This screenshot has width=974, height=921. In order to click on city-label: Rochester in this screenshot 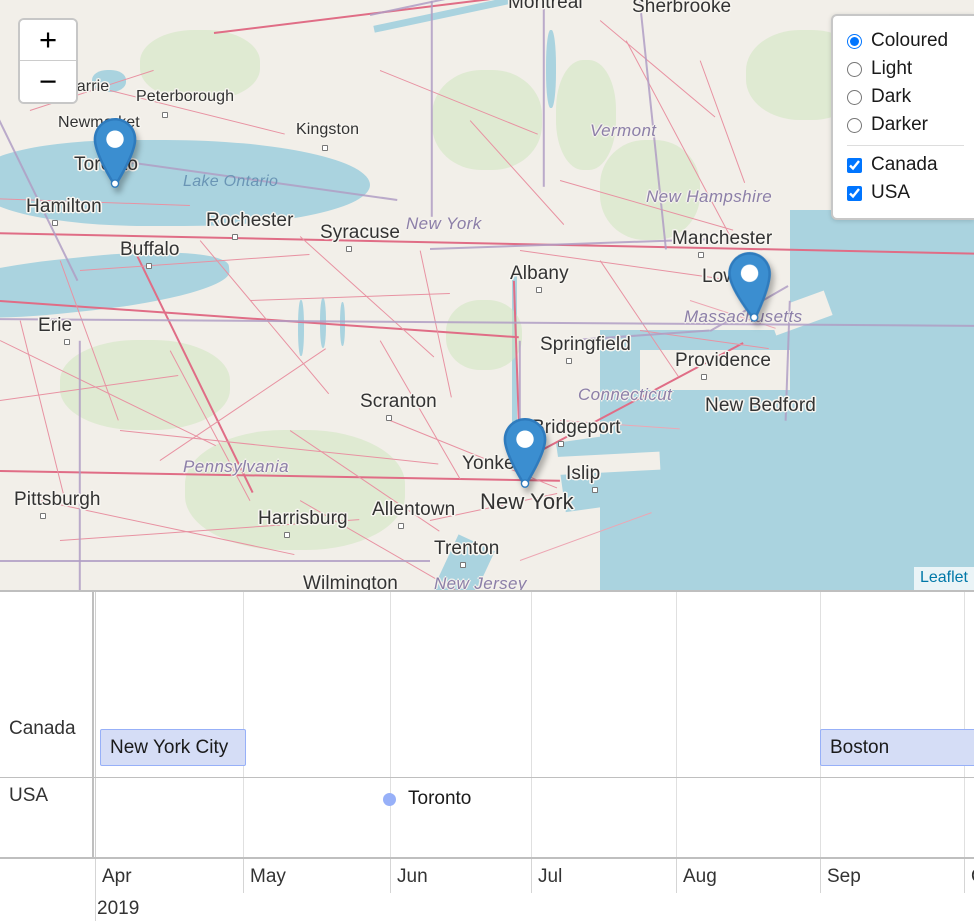, I will do `click(250, 220)`.